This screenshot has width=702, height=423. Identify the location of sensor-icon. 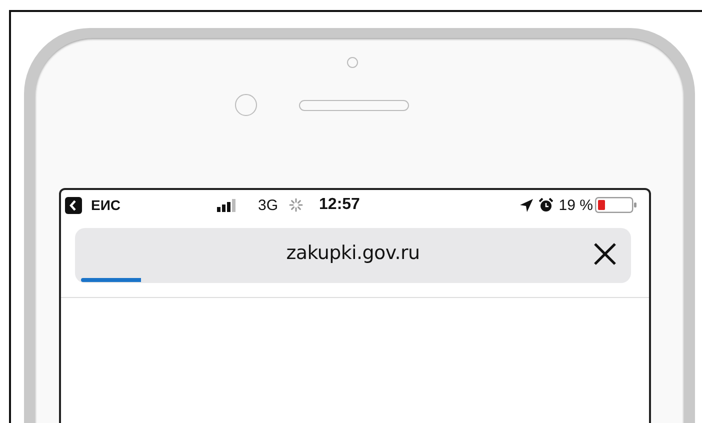
(352, 62).